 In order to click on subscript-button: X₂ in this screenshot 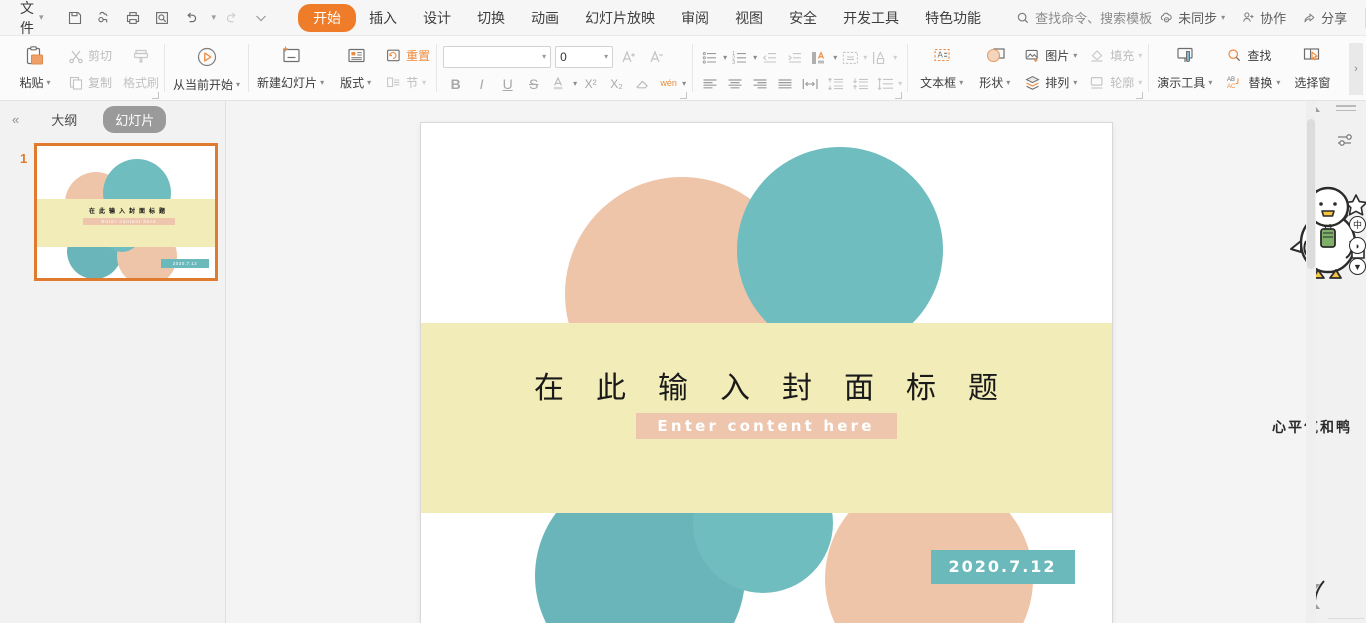, I will do `click(616, 83)`.